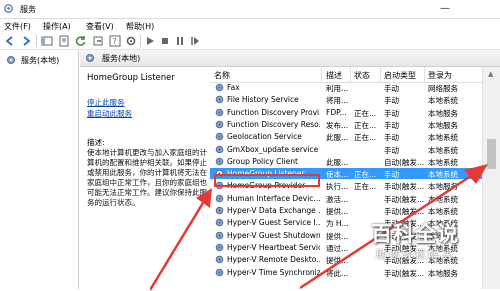 The height and width of the screenshot is (291, 500). What do you see at coordinates (490, 74) in the screenshot?
I see `scroll-up-arrow-icon: ▲` at bounding box center [490, 74].